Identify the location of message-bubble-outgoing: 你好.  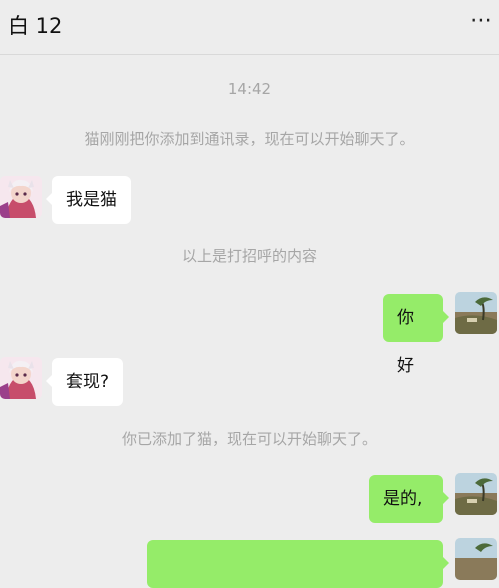
(416, 335).